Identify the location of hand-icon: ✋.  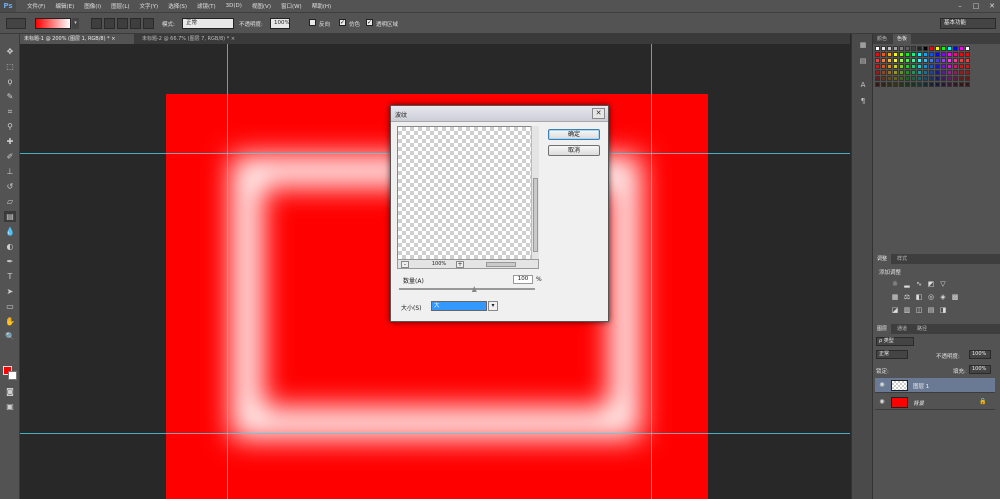
(10, 321).